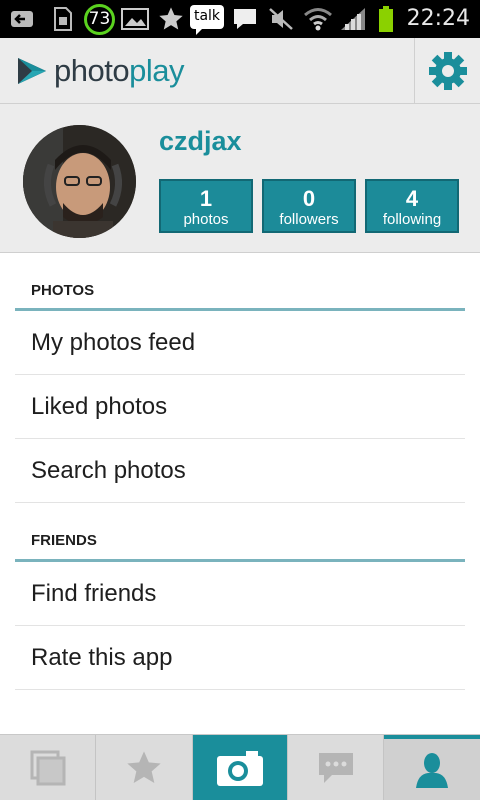 This screenshot has height=800, width=480. I want to click on stat-following-button: 4 following, so click(412, 206).